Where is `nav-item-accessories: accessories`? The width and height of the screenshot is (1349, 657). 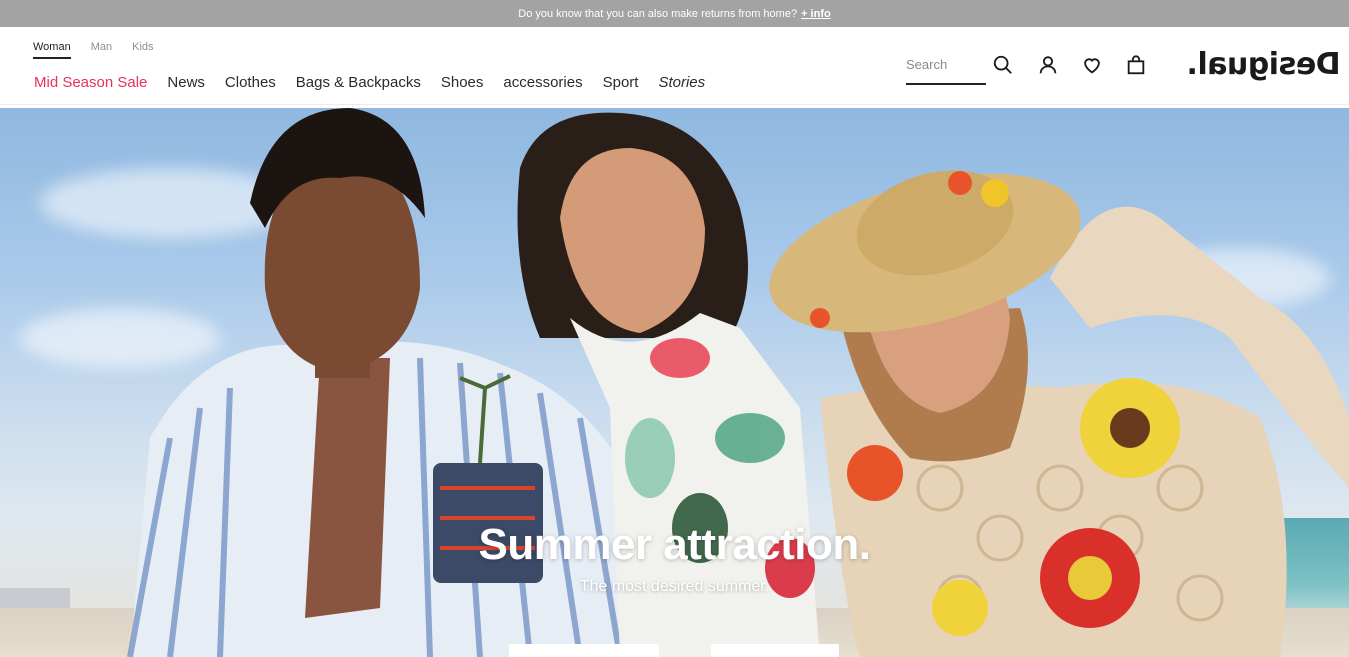 nav-item-accessories: accessories is located at coordinates (542, 82).